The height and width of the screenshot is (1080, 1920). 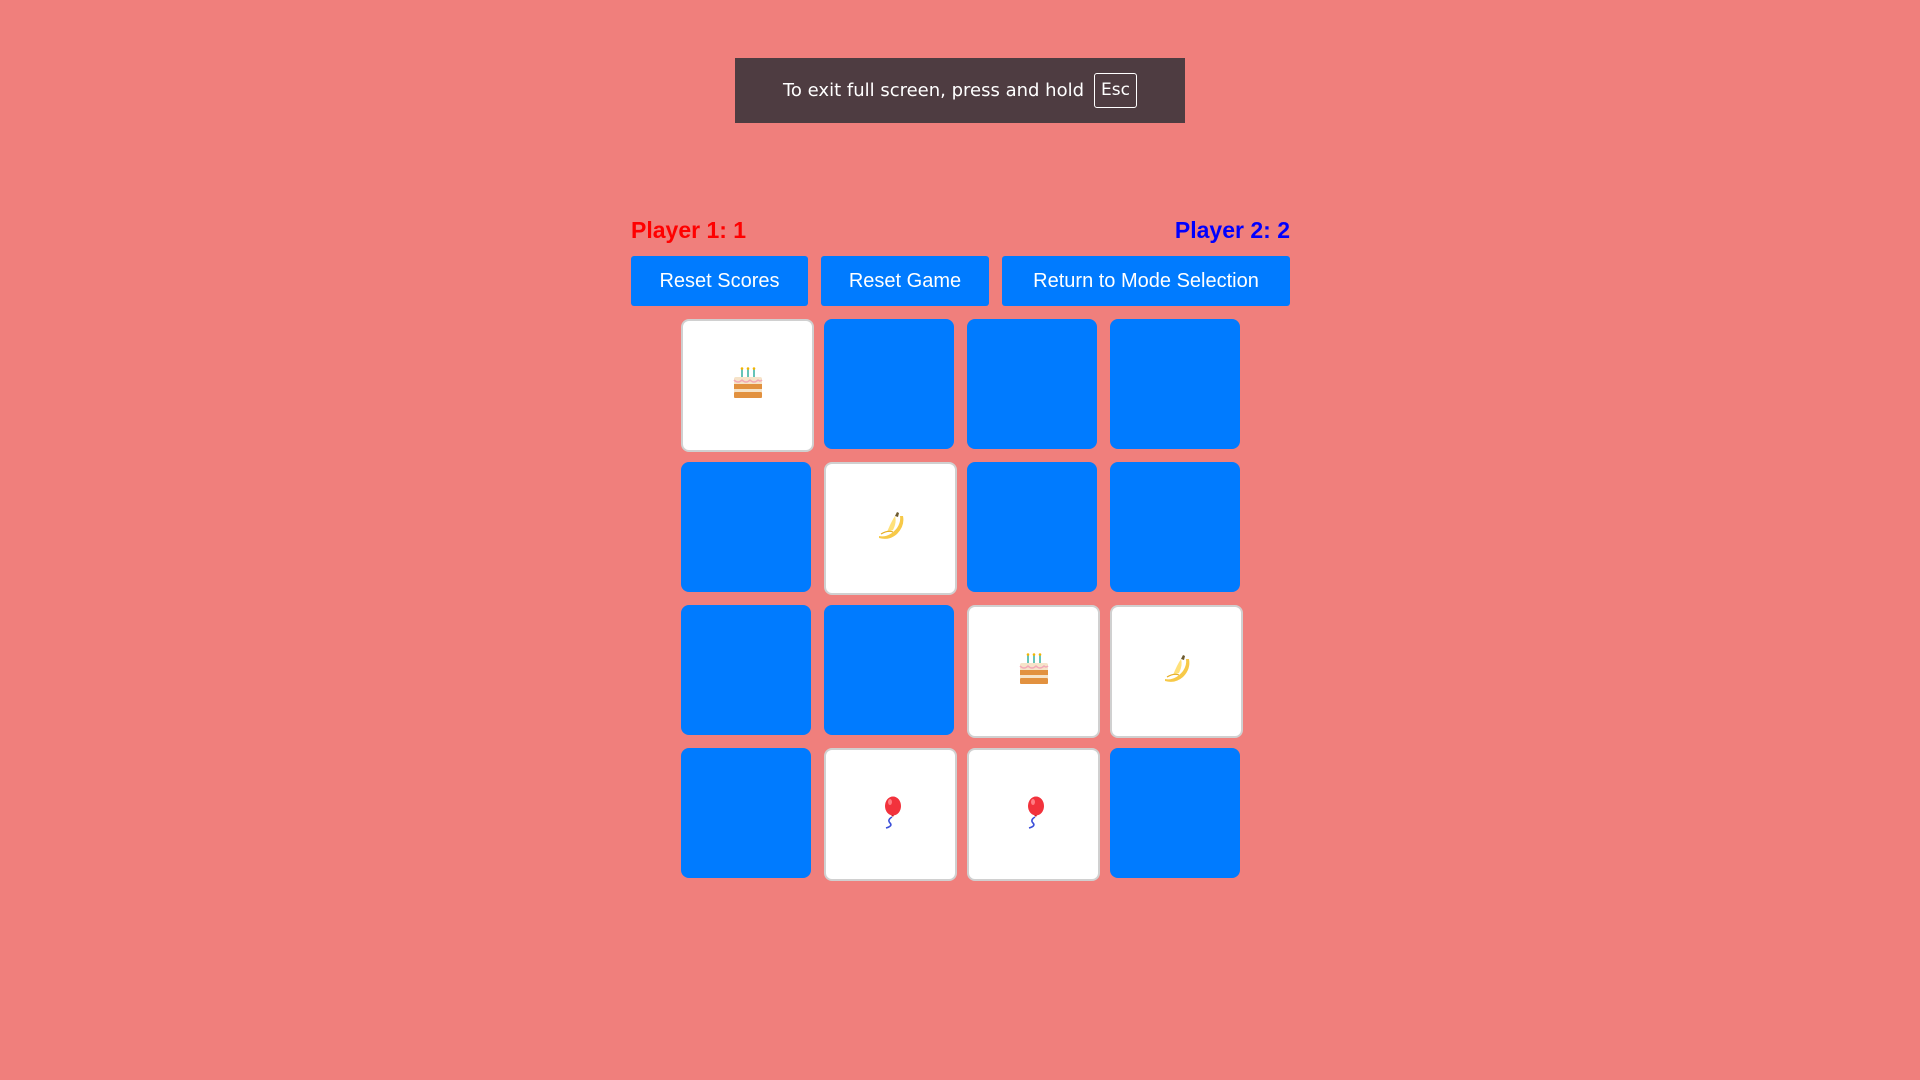 What do you see at coordinates (689, 229) in the screenshot?
I see `player1-score: Player 1: 1` at bounding box center [689, 229].